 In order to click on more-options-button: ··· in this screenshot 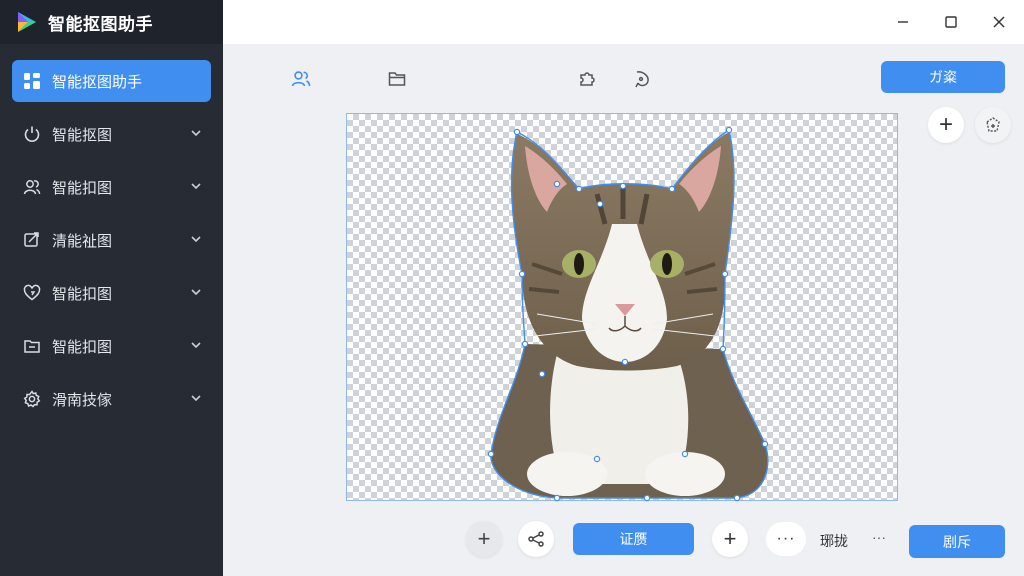, I will do `click(786, 539)`.